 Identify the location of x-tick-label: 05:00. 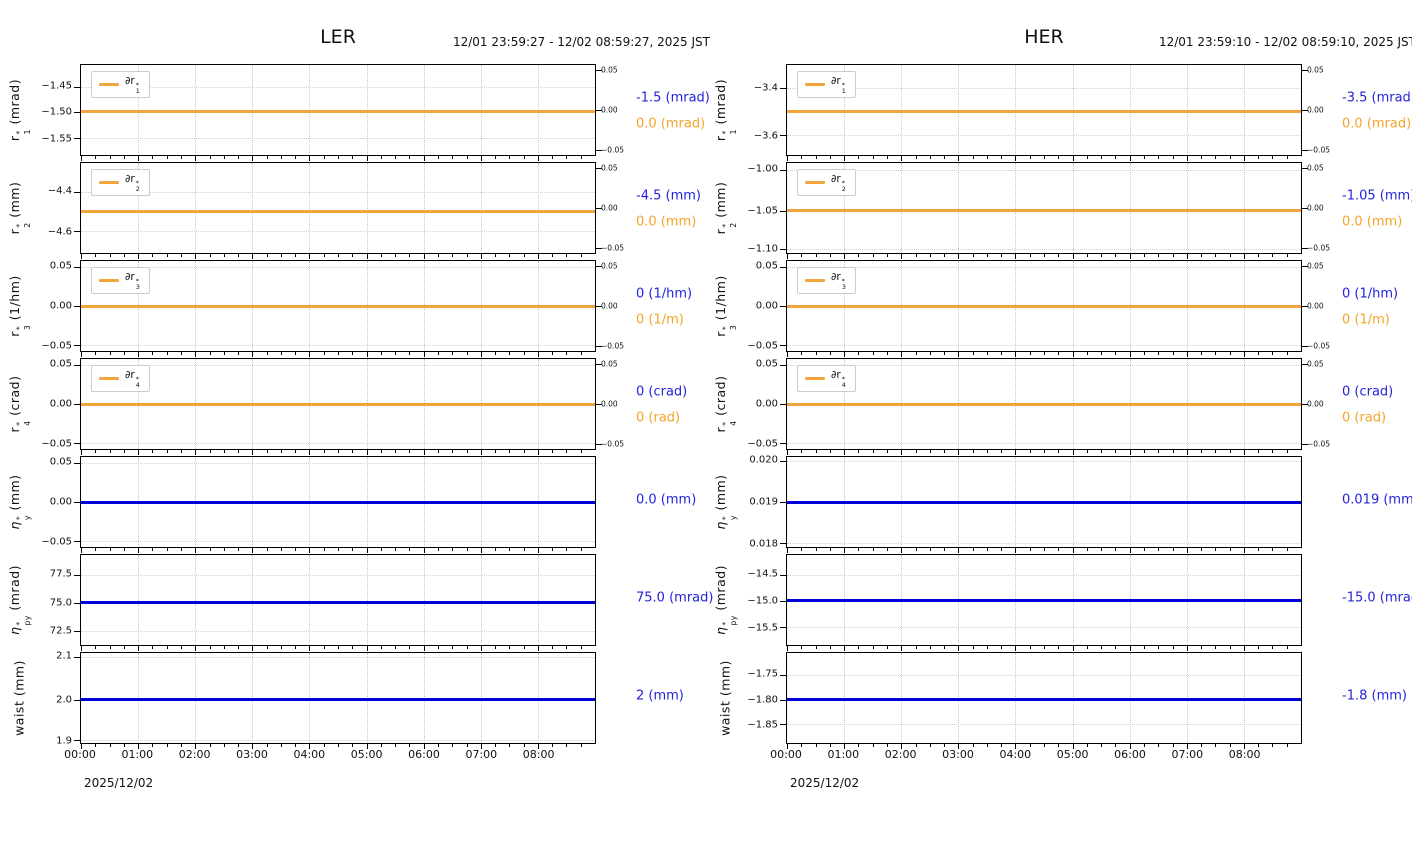
(1072, 754).